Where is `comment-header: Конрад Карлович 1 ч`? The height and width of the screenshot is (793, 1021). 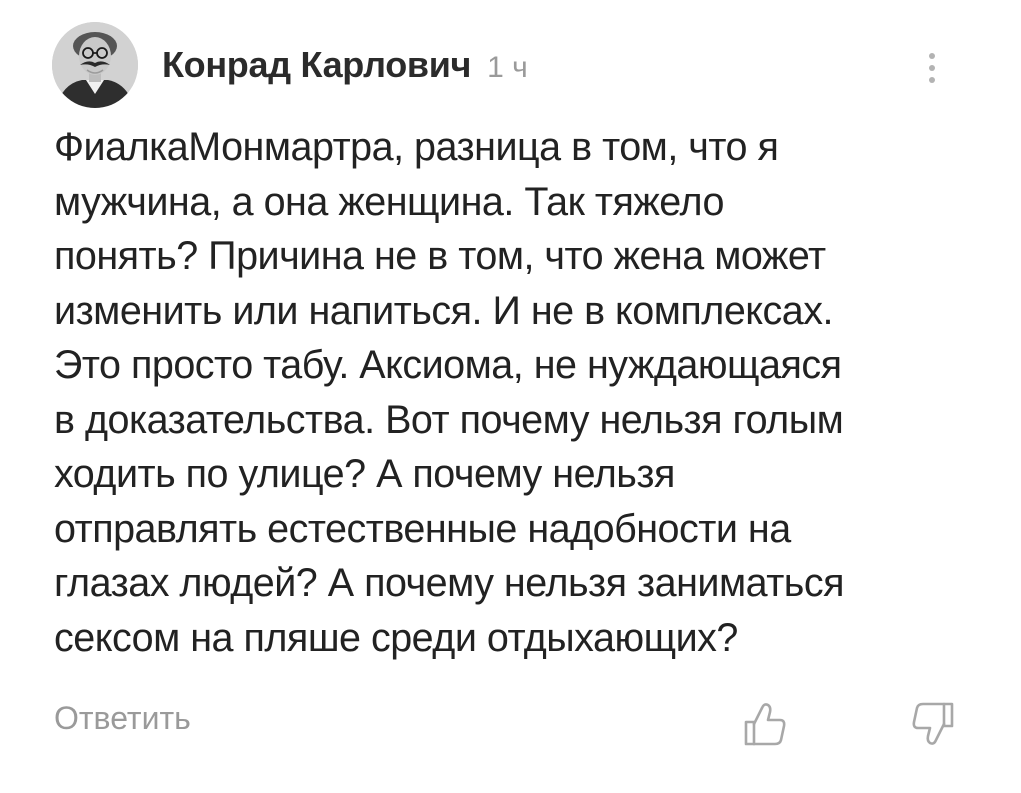 comment-header: Конрад Карлович 1 ч is located at coordinates (345, 69).